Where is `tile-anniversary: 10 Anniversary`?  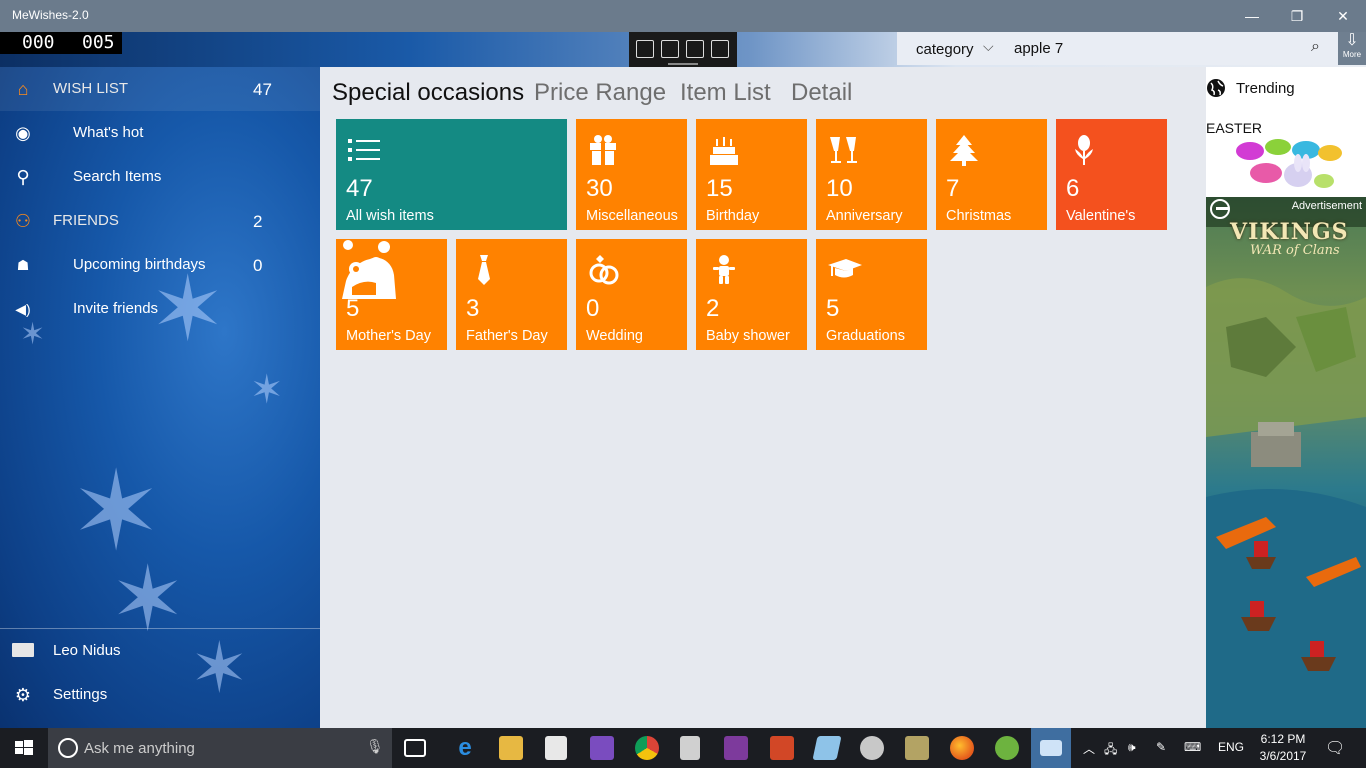
tile-anniversary: 10 Anniversary is located at coordinates (871, 174).